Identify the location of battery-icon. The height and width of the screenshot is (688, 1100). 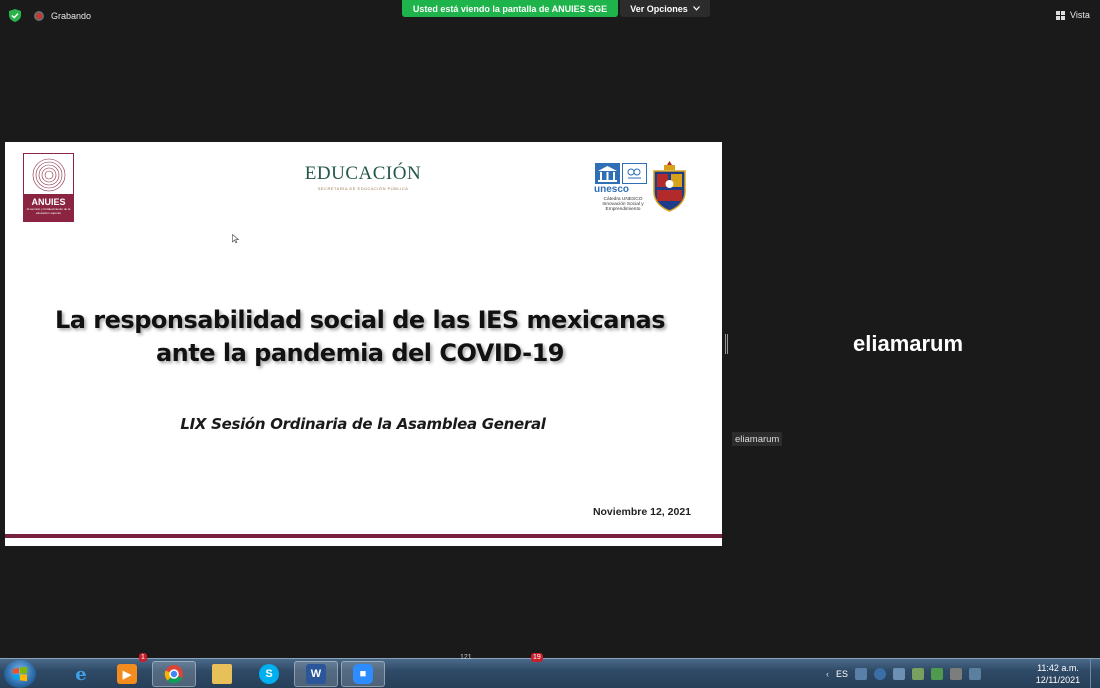
(918, 674).